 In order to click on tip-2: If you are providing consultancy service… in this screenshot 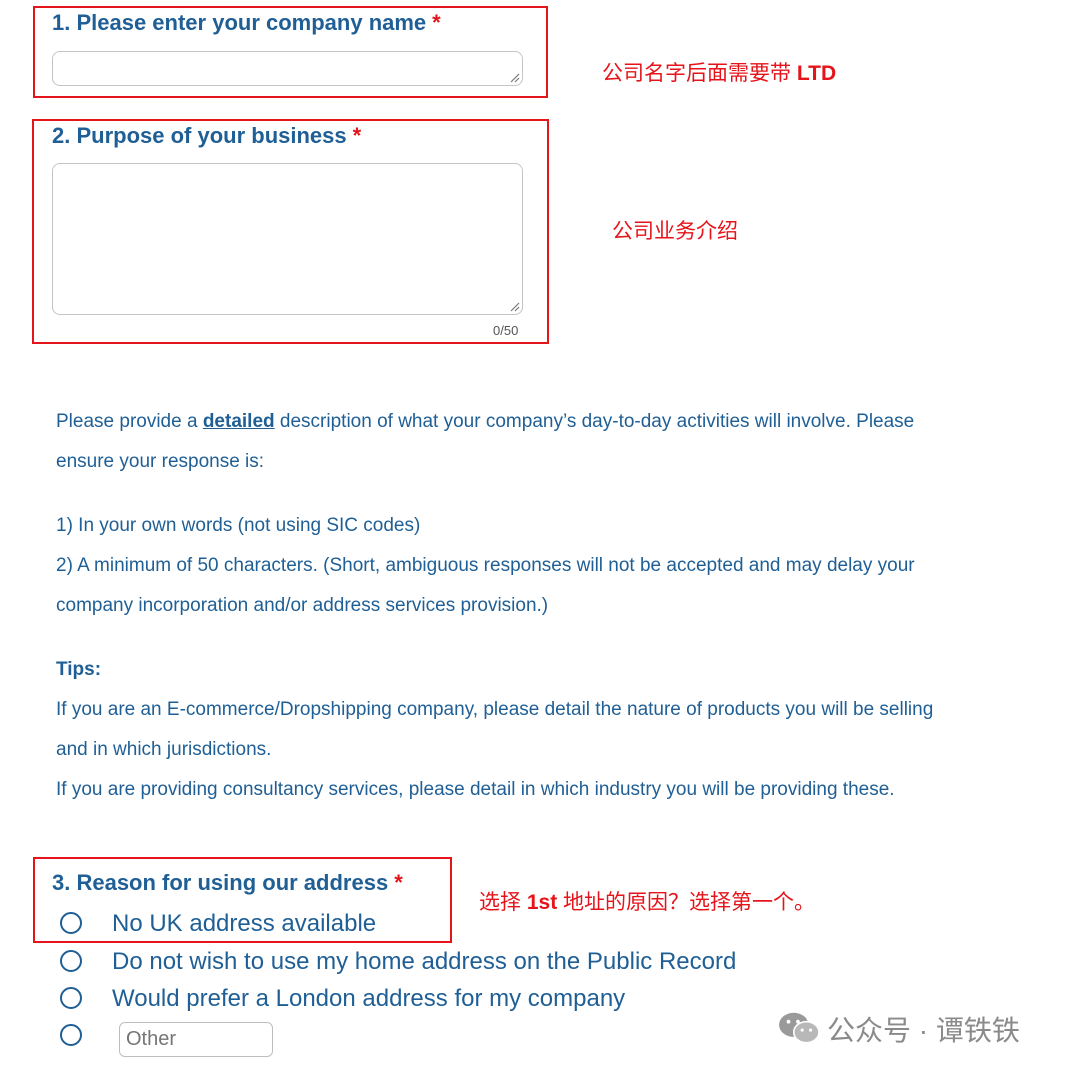, I will do `click(475, 789)`.